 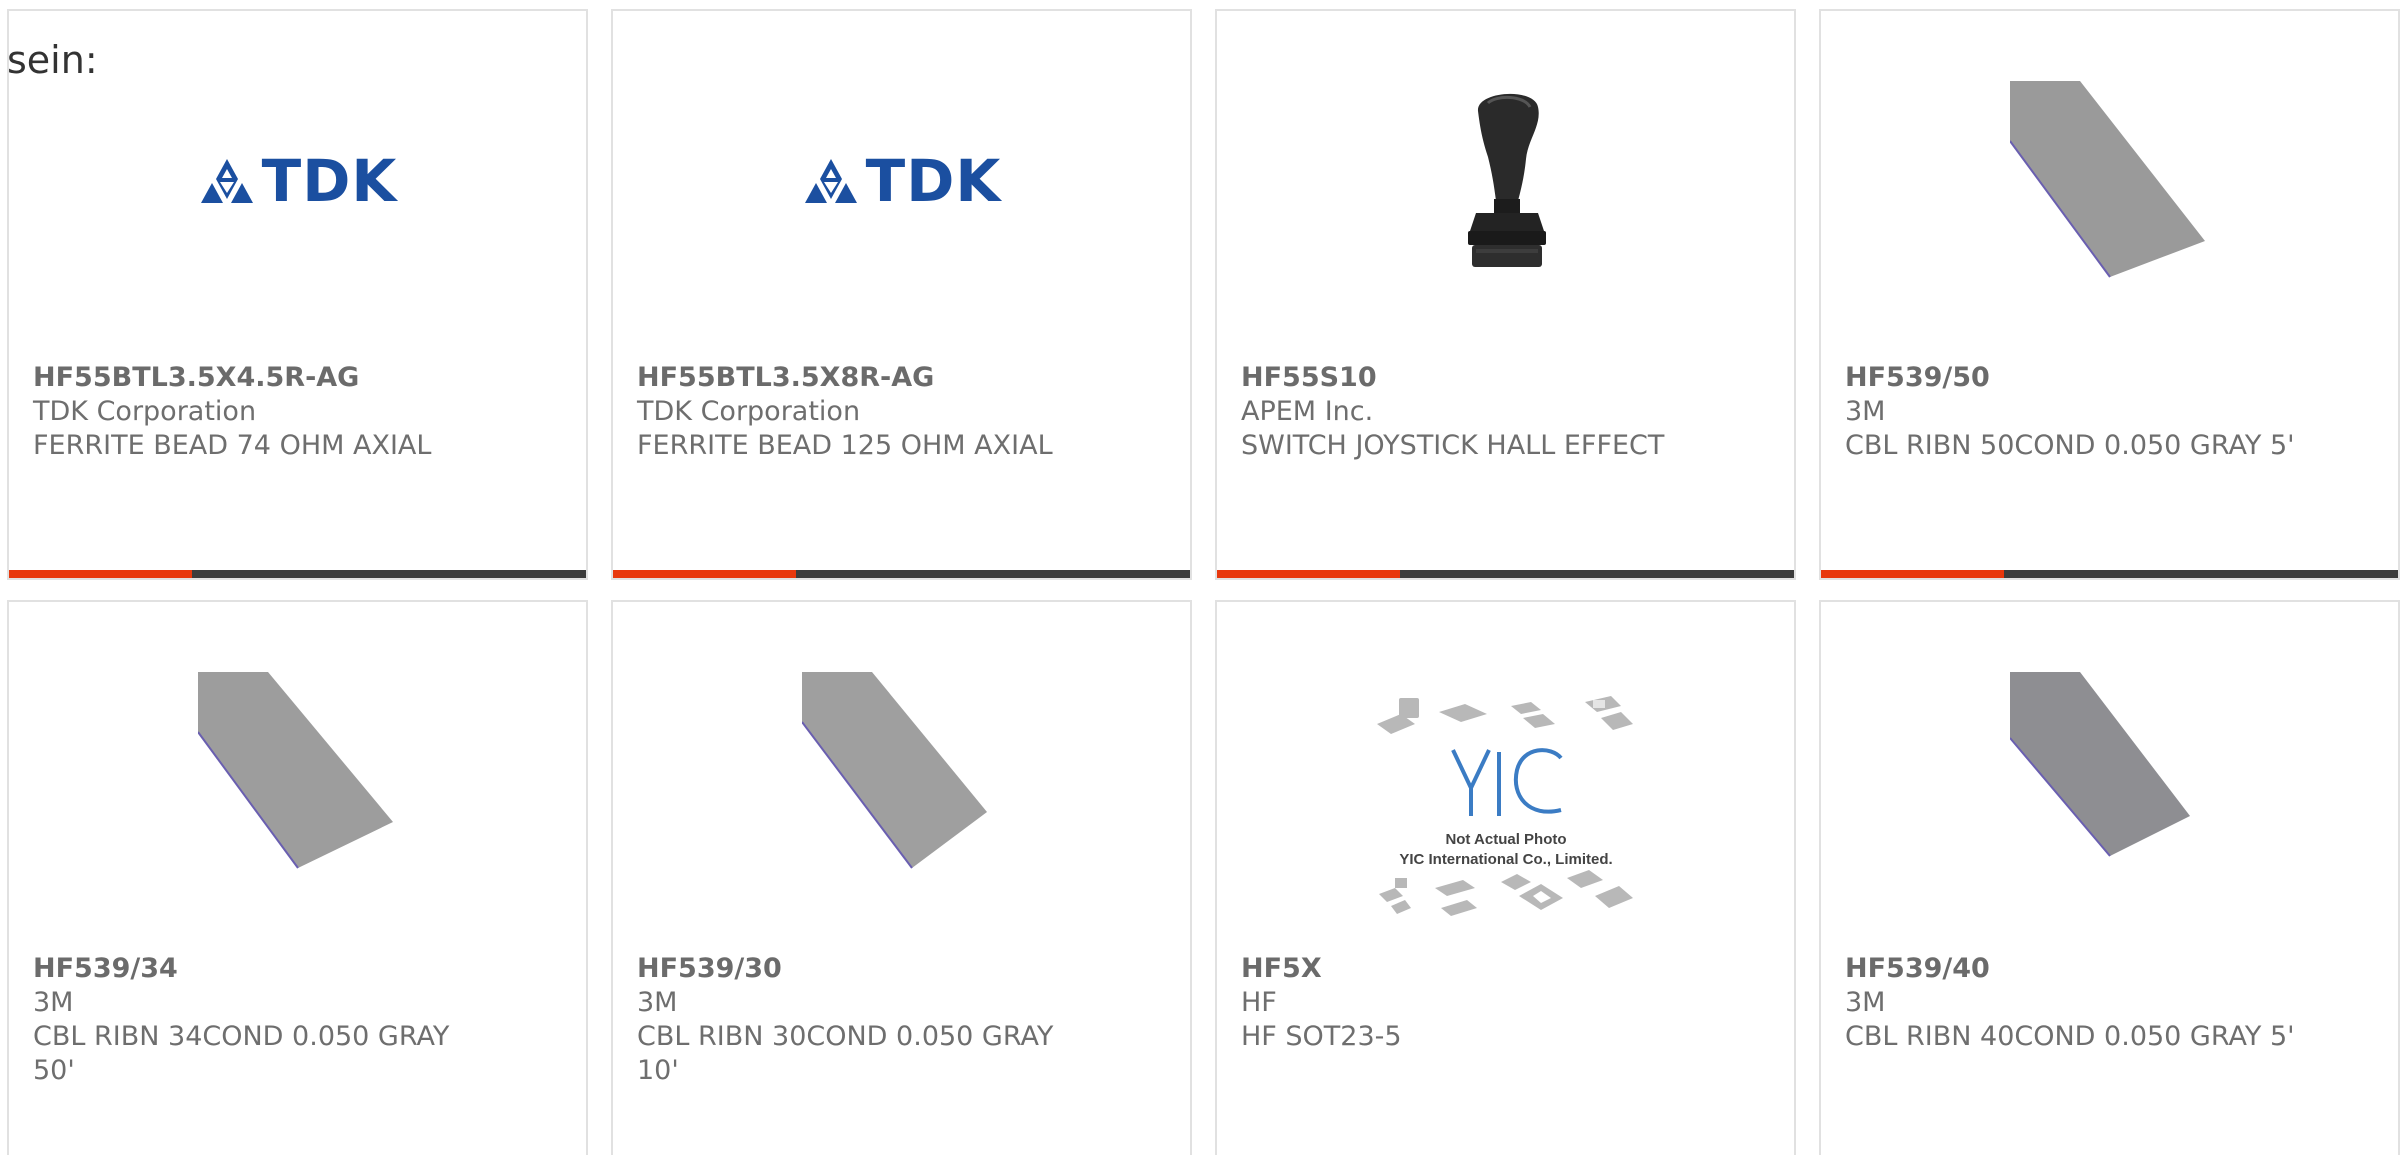 What do you see at coordinates (52, 60) in the screenshot?
I see `lead-text: sein:` at bounding box center [52, 60].